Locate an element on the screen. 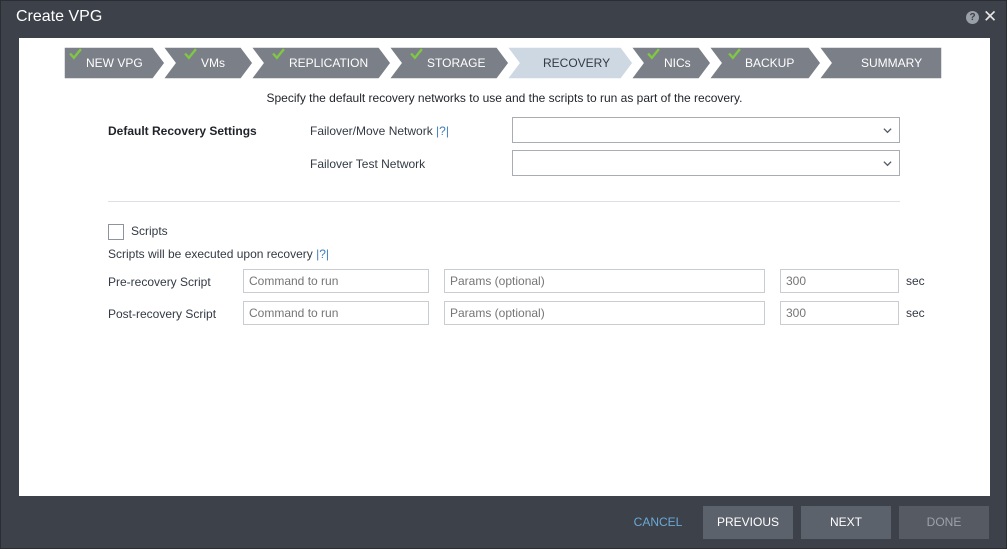  wizard-step-label: STORAGE is located at coordinates (456, 63).